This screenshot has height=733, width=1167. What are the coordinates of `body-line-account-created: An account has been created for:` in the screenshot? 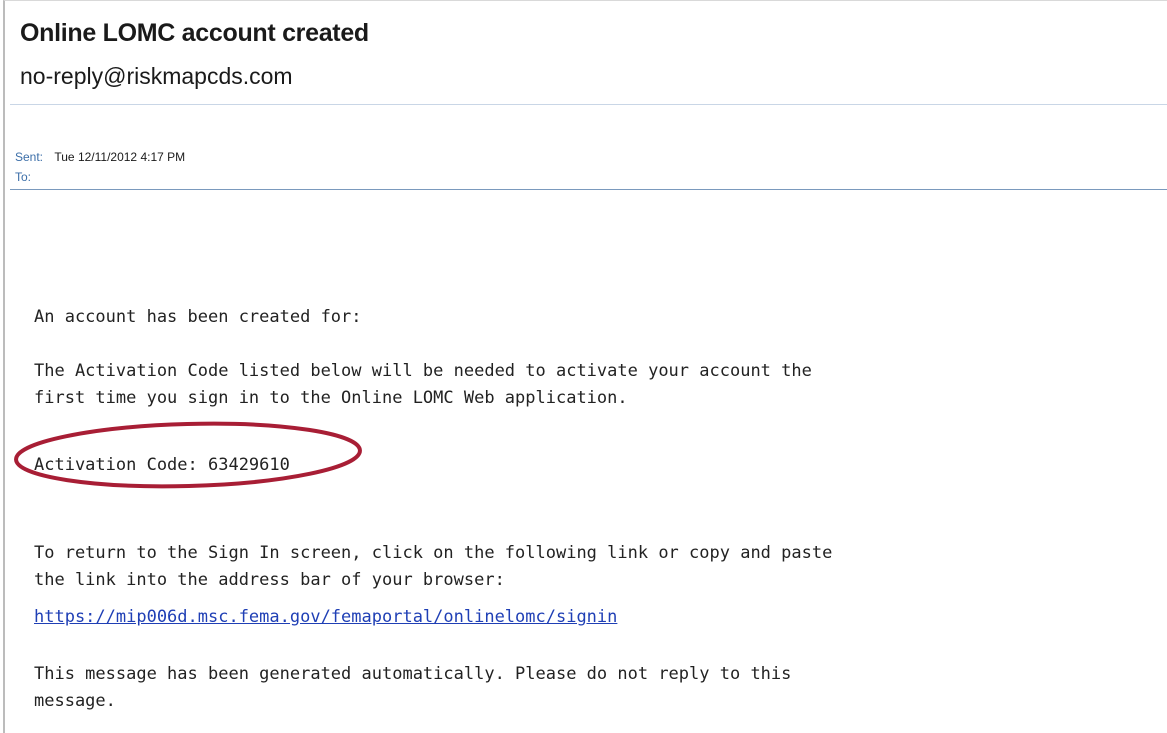 It's located at (198, 317).